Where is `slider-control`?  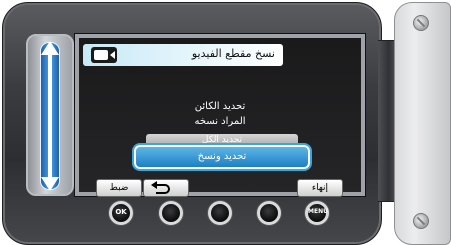
slider-control is located at coordinates (50, 115).